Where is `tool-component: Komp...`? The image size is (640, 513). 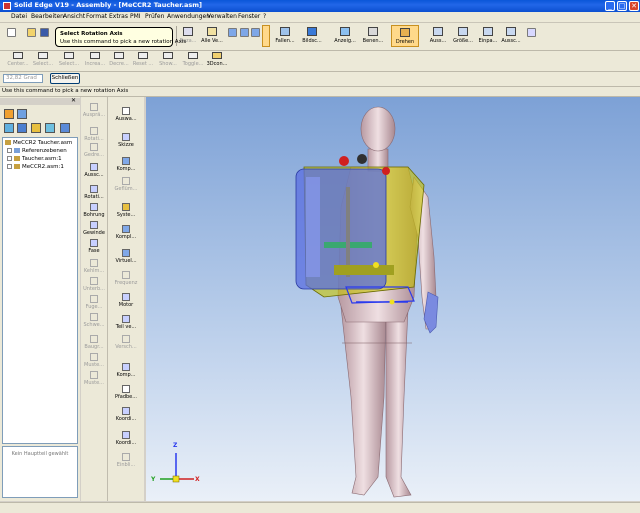 tool-component: Komp... is located at coordinates (126, 164).